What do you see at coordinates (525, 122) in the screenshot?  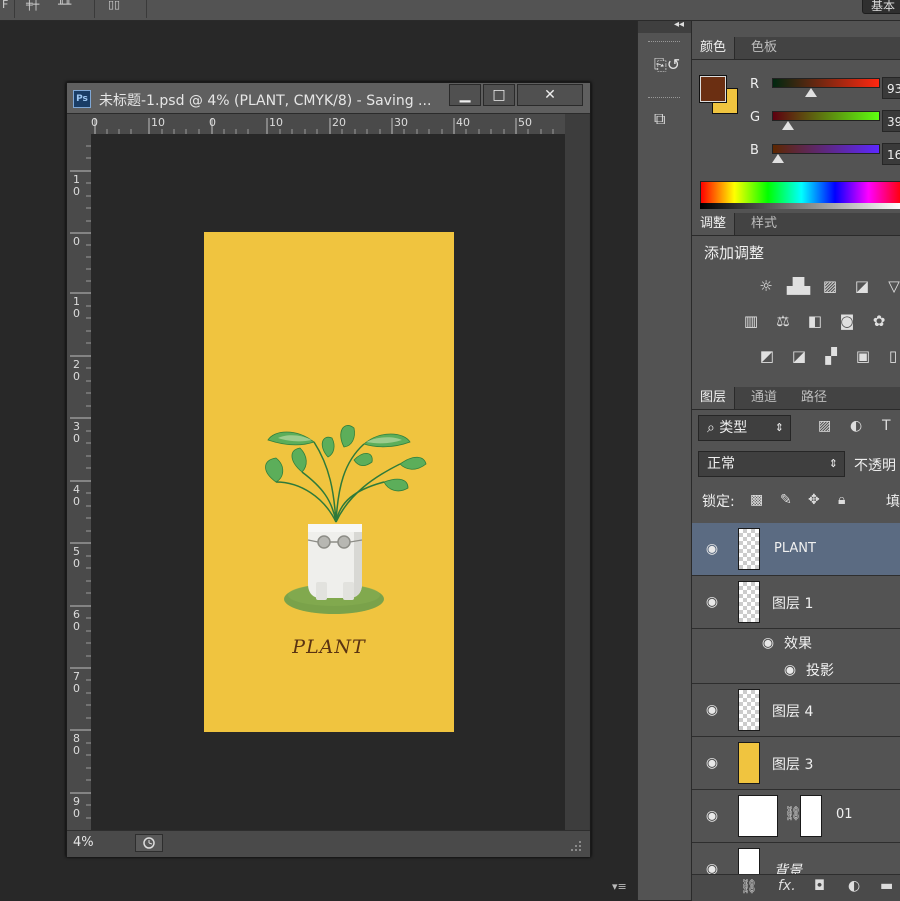 I see `ruler-label: 50` at bounding box center [525, 122].